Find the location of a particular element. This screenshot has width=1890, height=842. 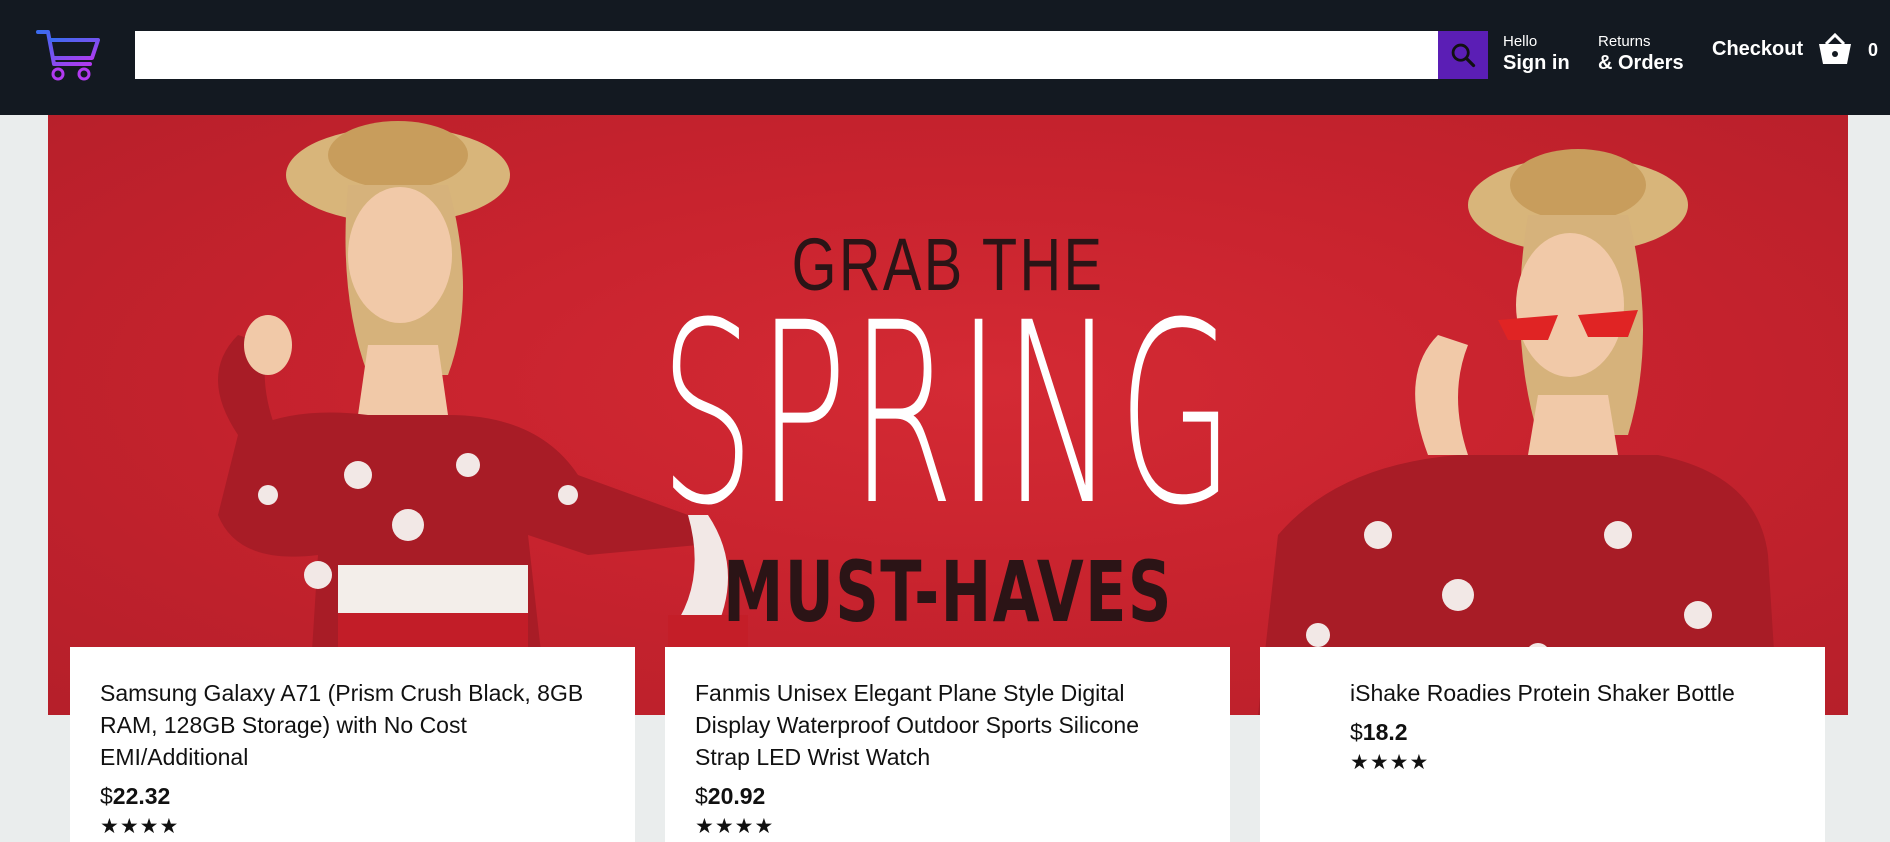

checkout-link: Checkout is located at coordinates (1757, 49).